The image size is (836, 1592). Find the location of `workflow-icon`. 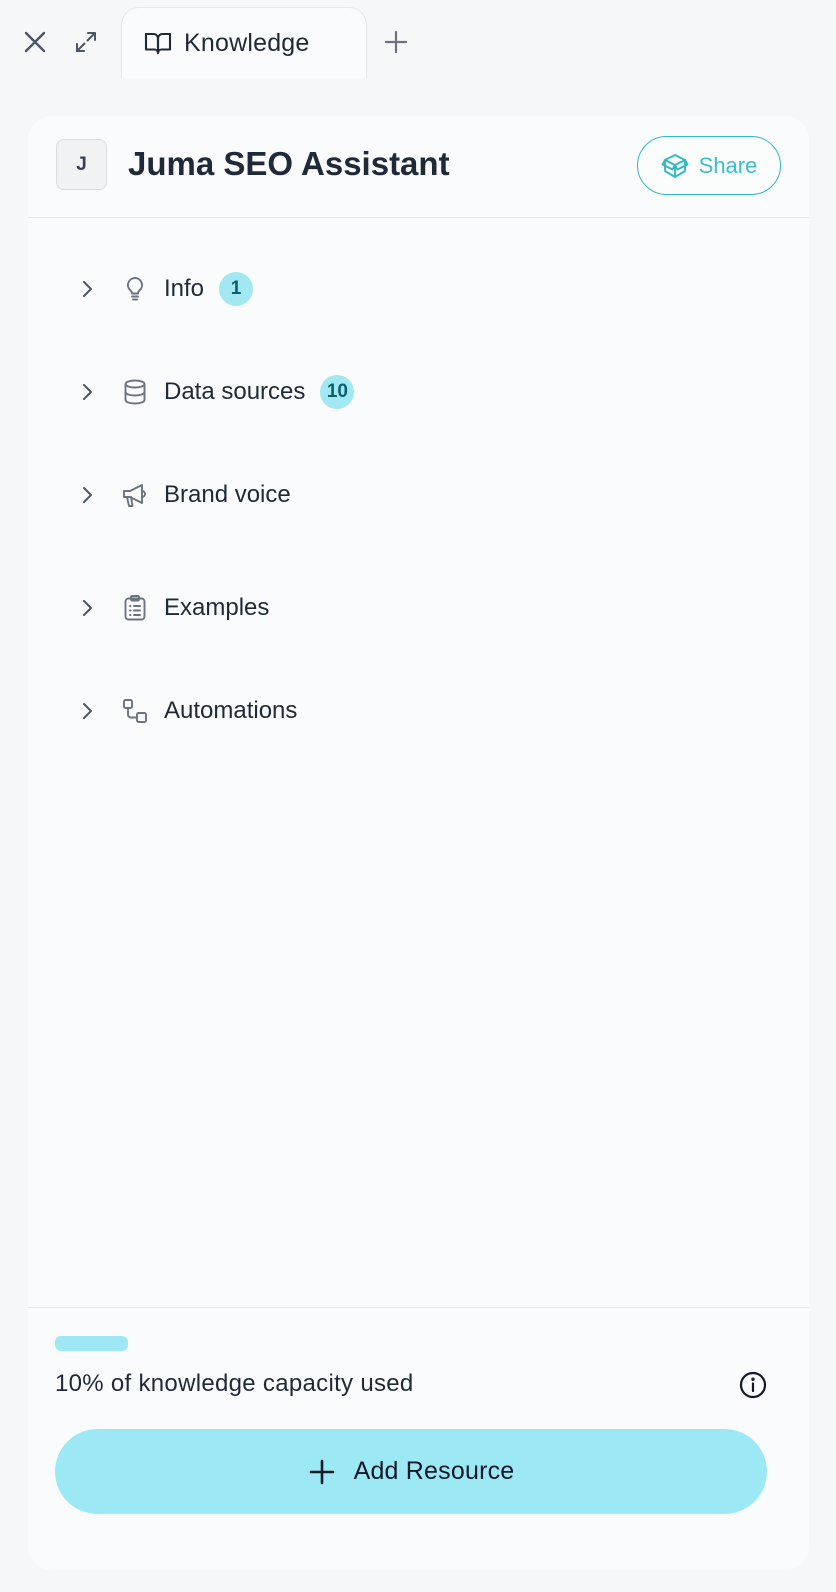

workflow-icon is located at coordinates (135, 711).